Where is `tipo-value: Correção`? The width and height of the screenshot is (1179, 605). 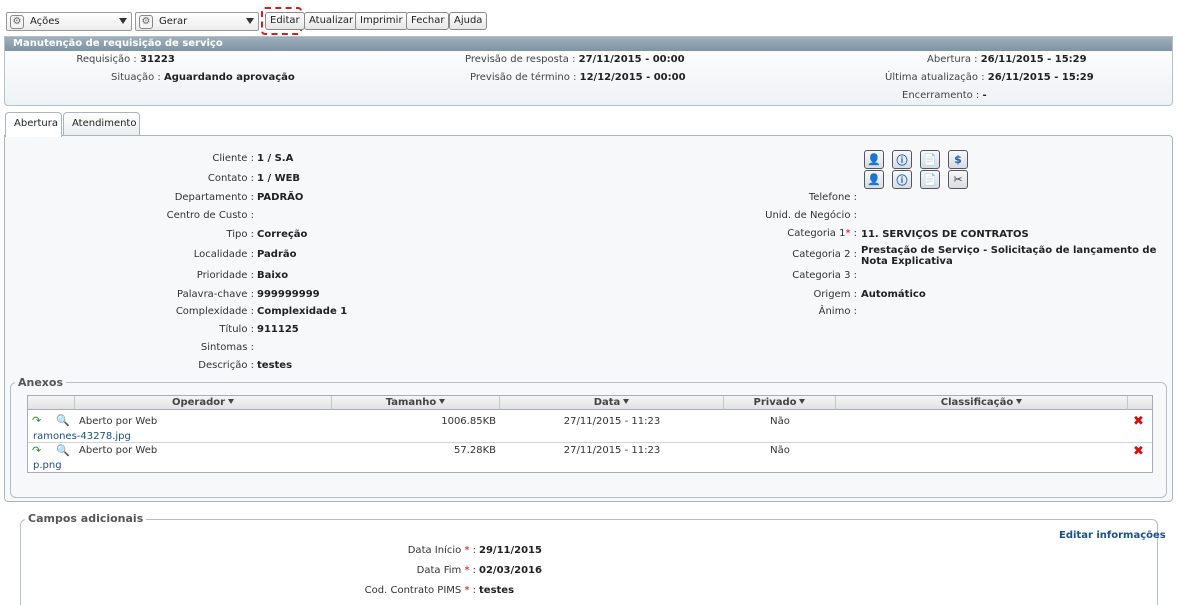 tipo-value: Correção is located at coordinates (282, 234).